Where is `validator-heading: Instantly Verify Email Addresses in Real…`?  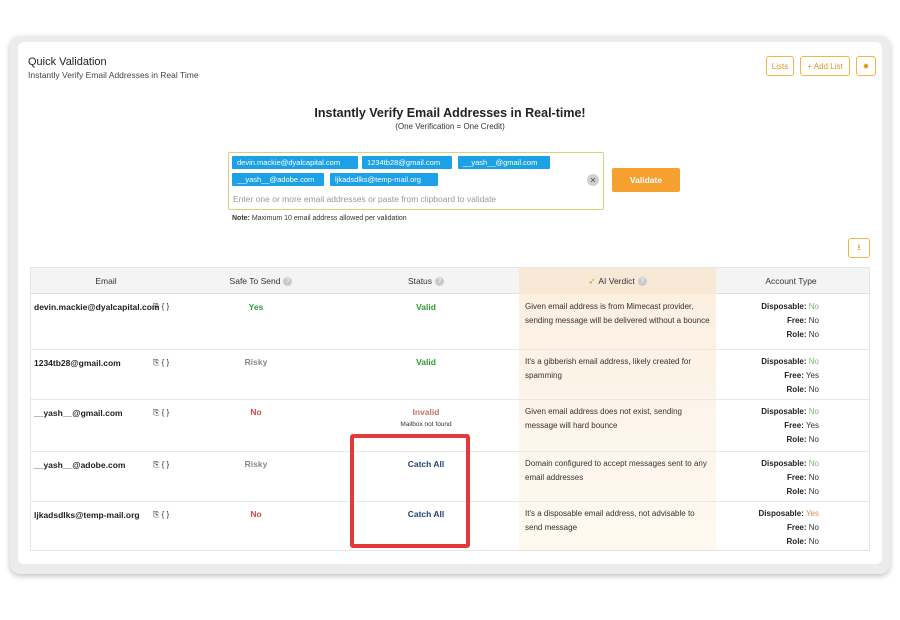 validator-heading: Instantly Verify Email Addresses in Real… is located at coordinates (450, 113).